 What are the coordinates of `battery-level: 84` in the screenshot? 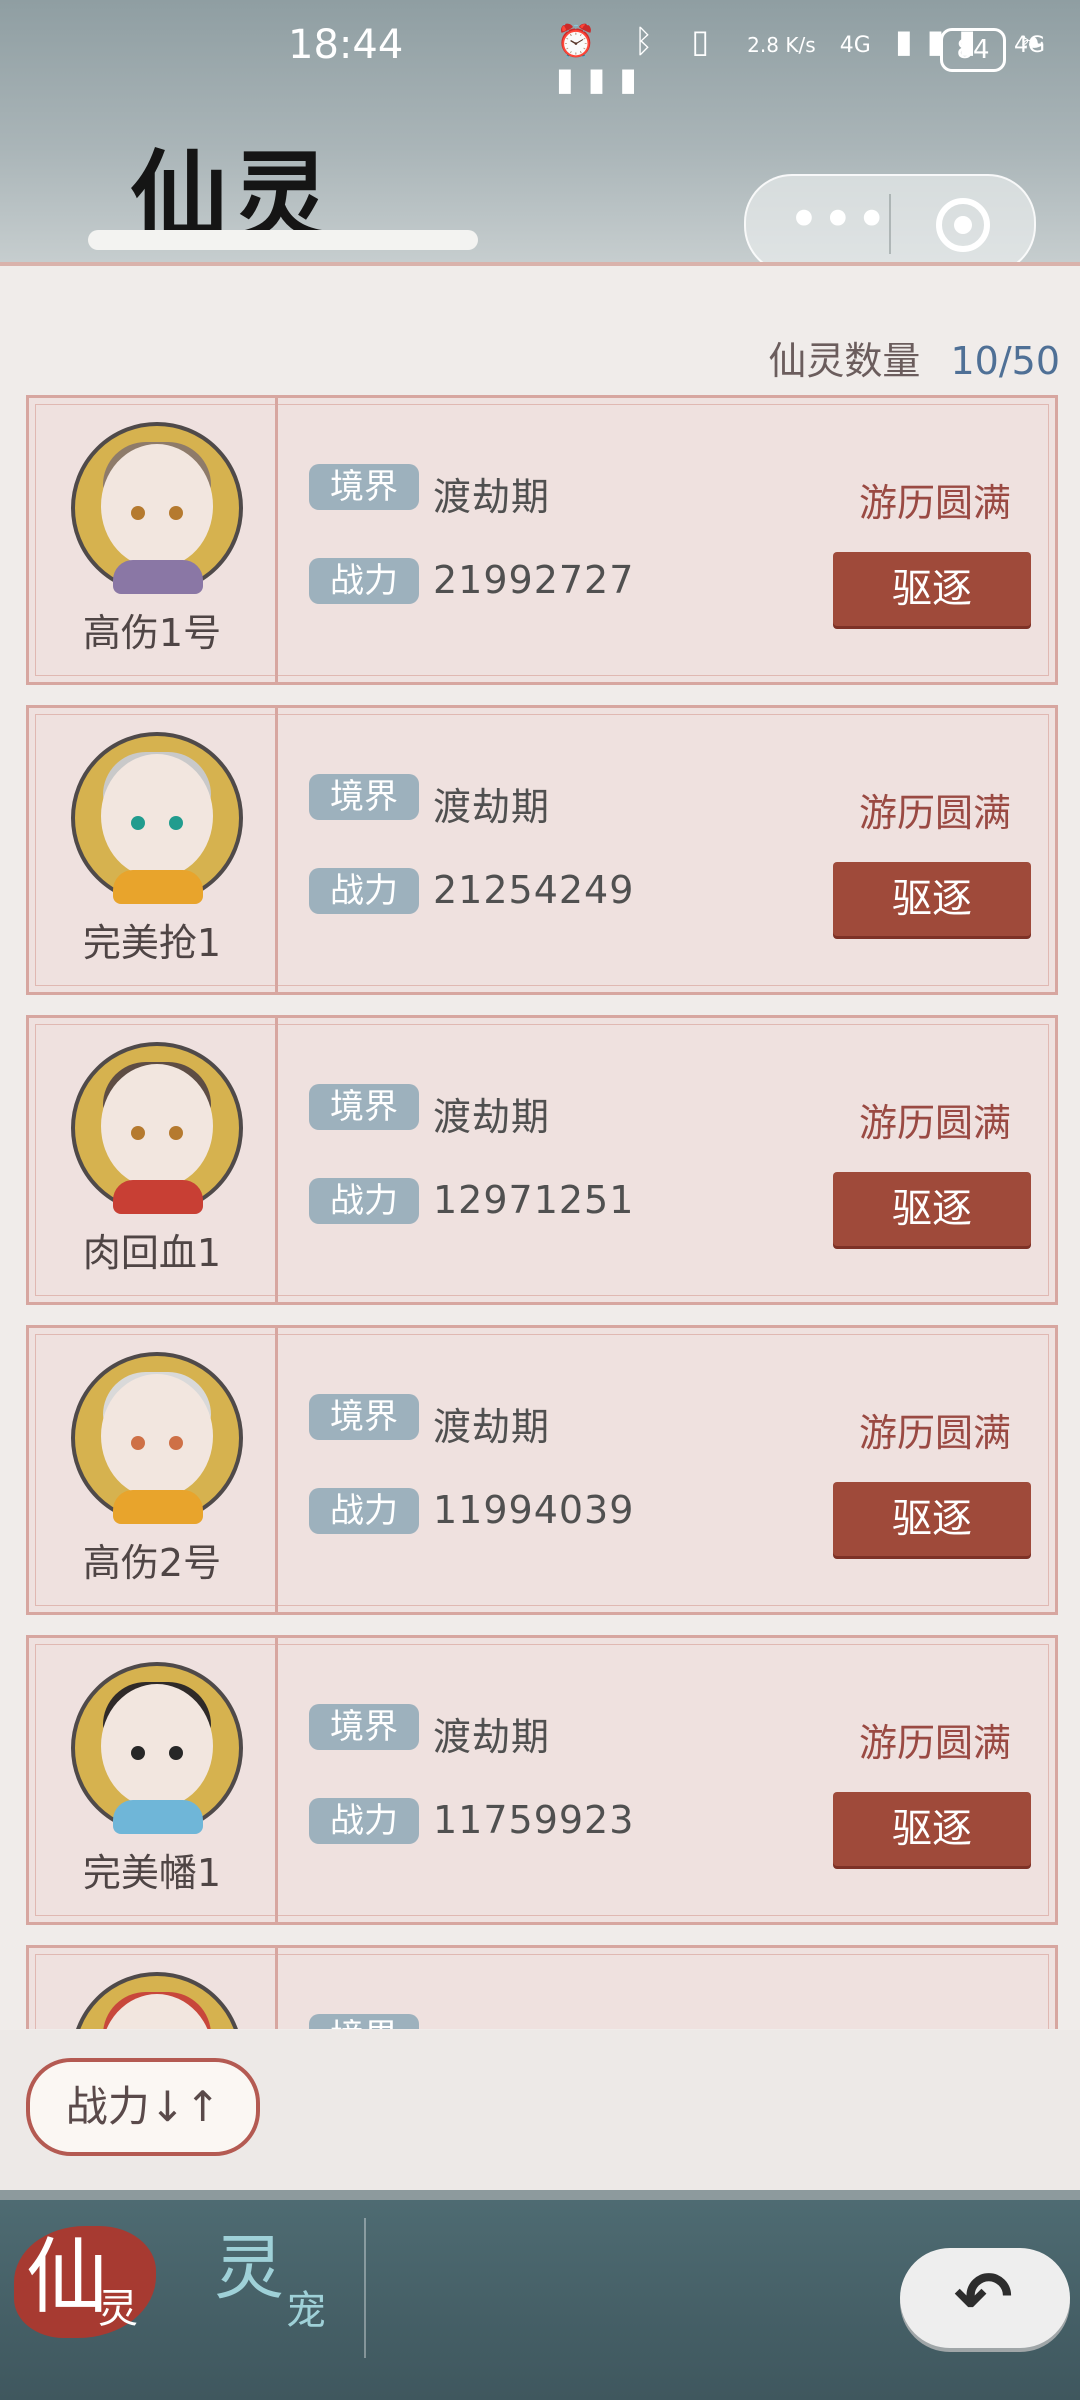 It's located at (973, 50).